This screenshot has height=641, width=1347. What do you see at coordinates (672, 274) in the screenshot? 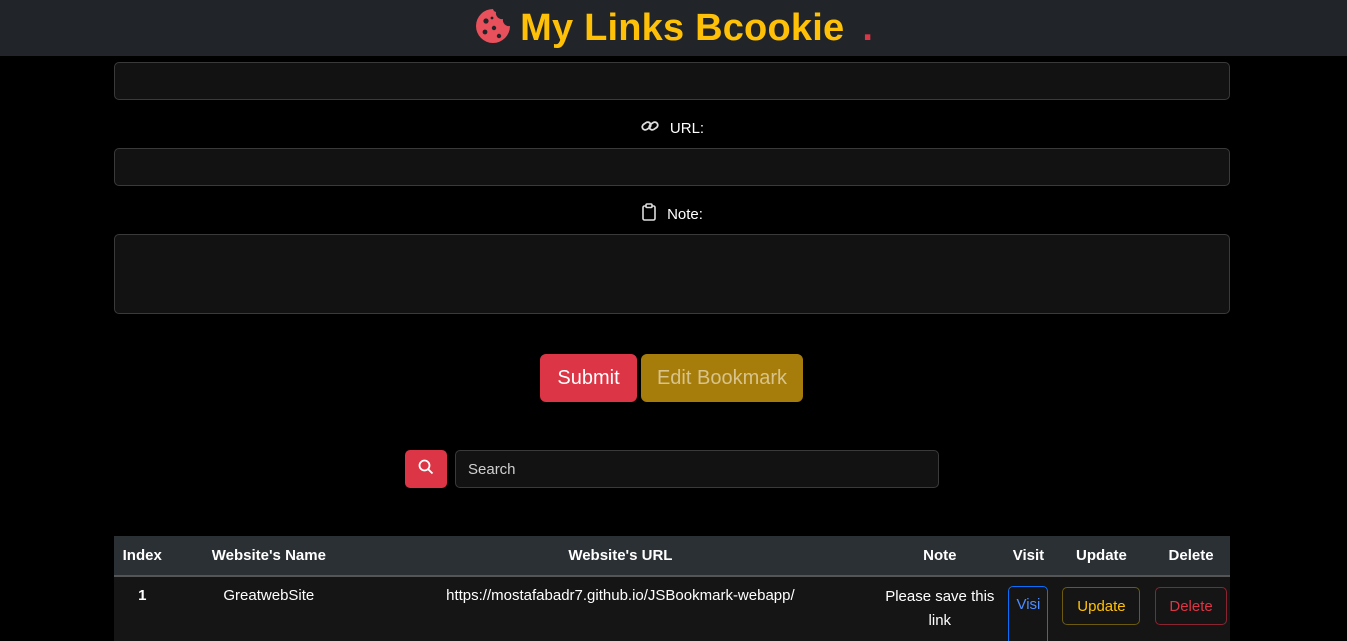
I see `note-textarea` at bounding box center [672, 274].